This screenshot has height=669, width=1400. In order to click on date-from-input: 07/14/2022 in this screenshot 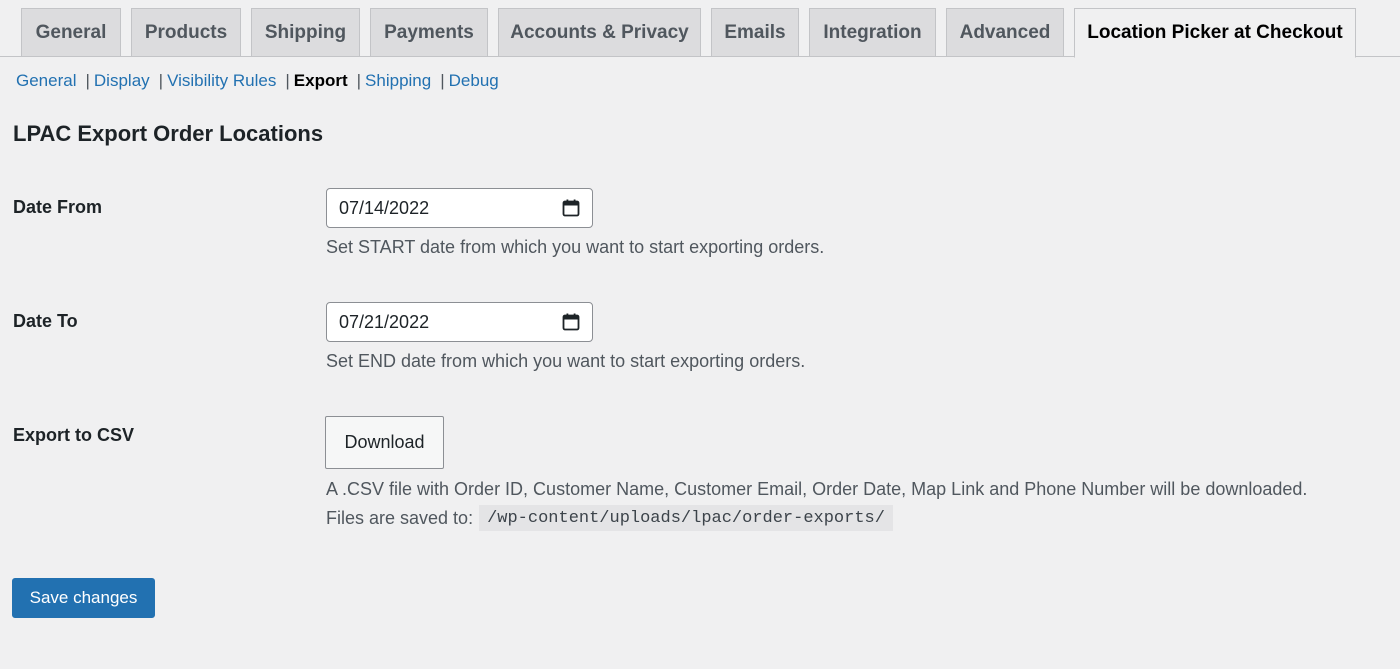, I will do `click(459, 208)`.